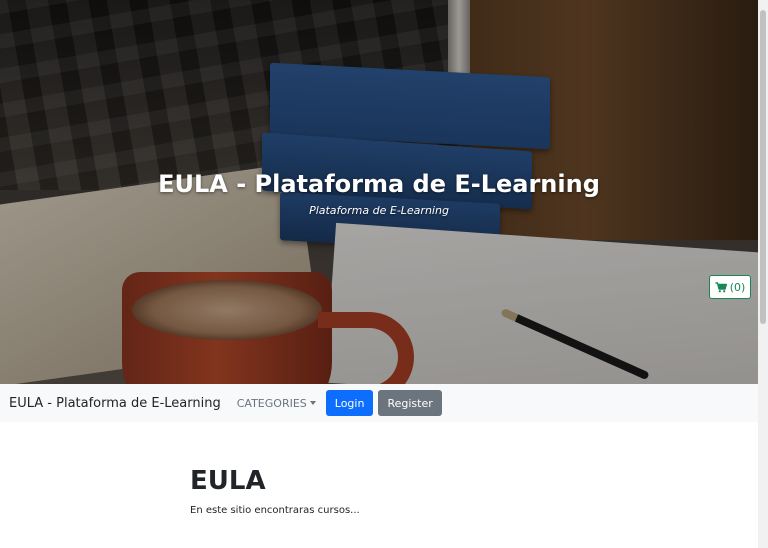  Describe the element at coordinates (721, 287) in the screenshot. I see `cart-icon` at that location.